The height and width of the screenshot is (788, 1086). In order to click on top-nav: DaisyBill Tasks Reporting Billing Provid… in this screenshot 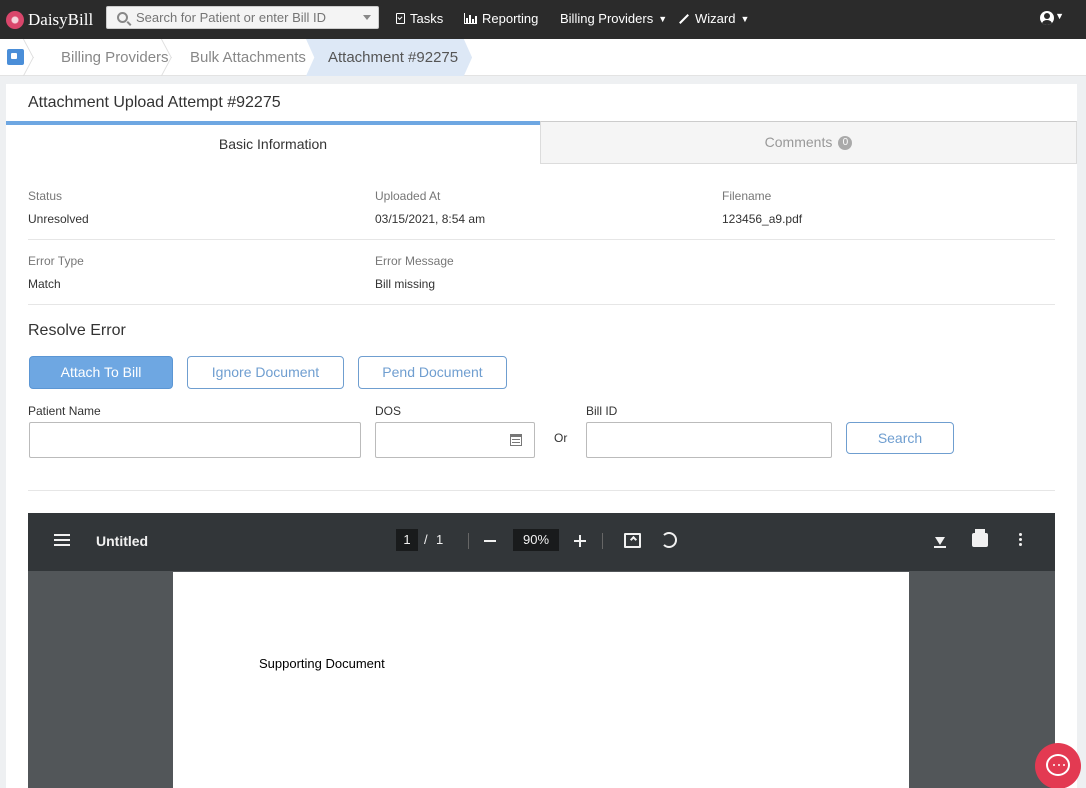, I will do `click(543, 19)`.